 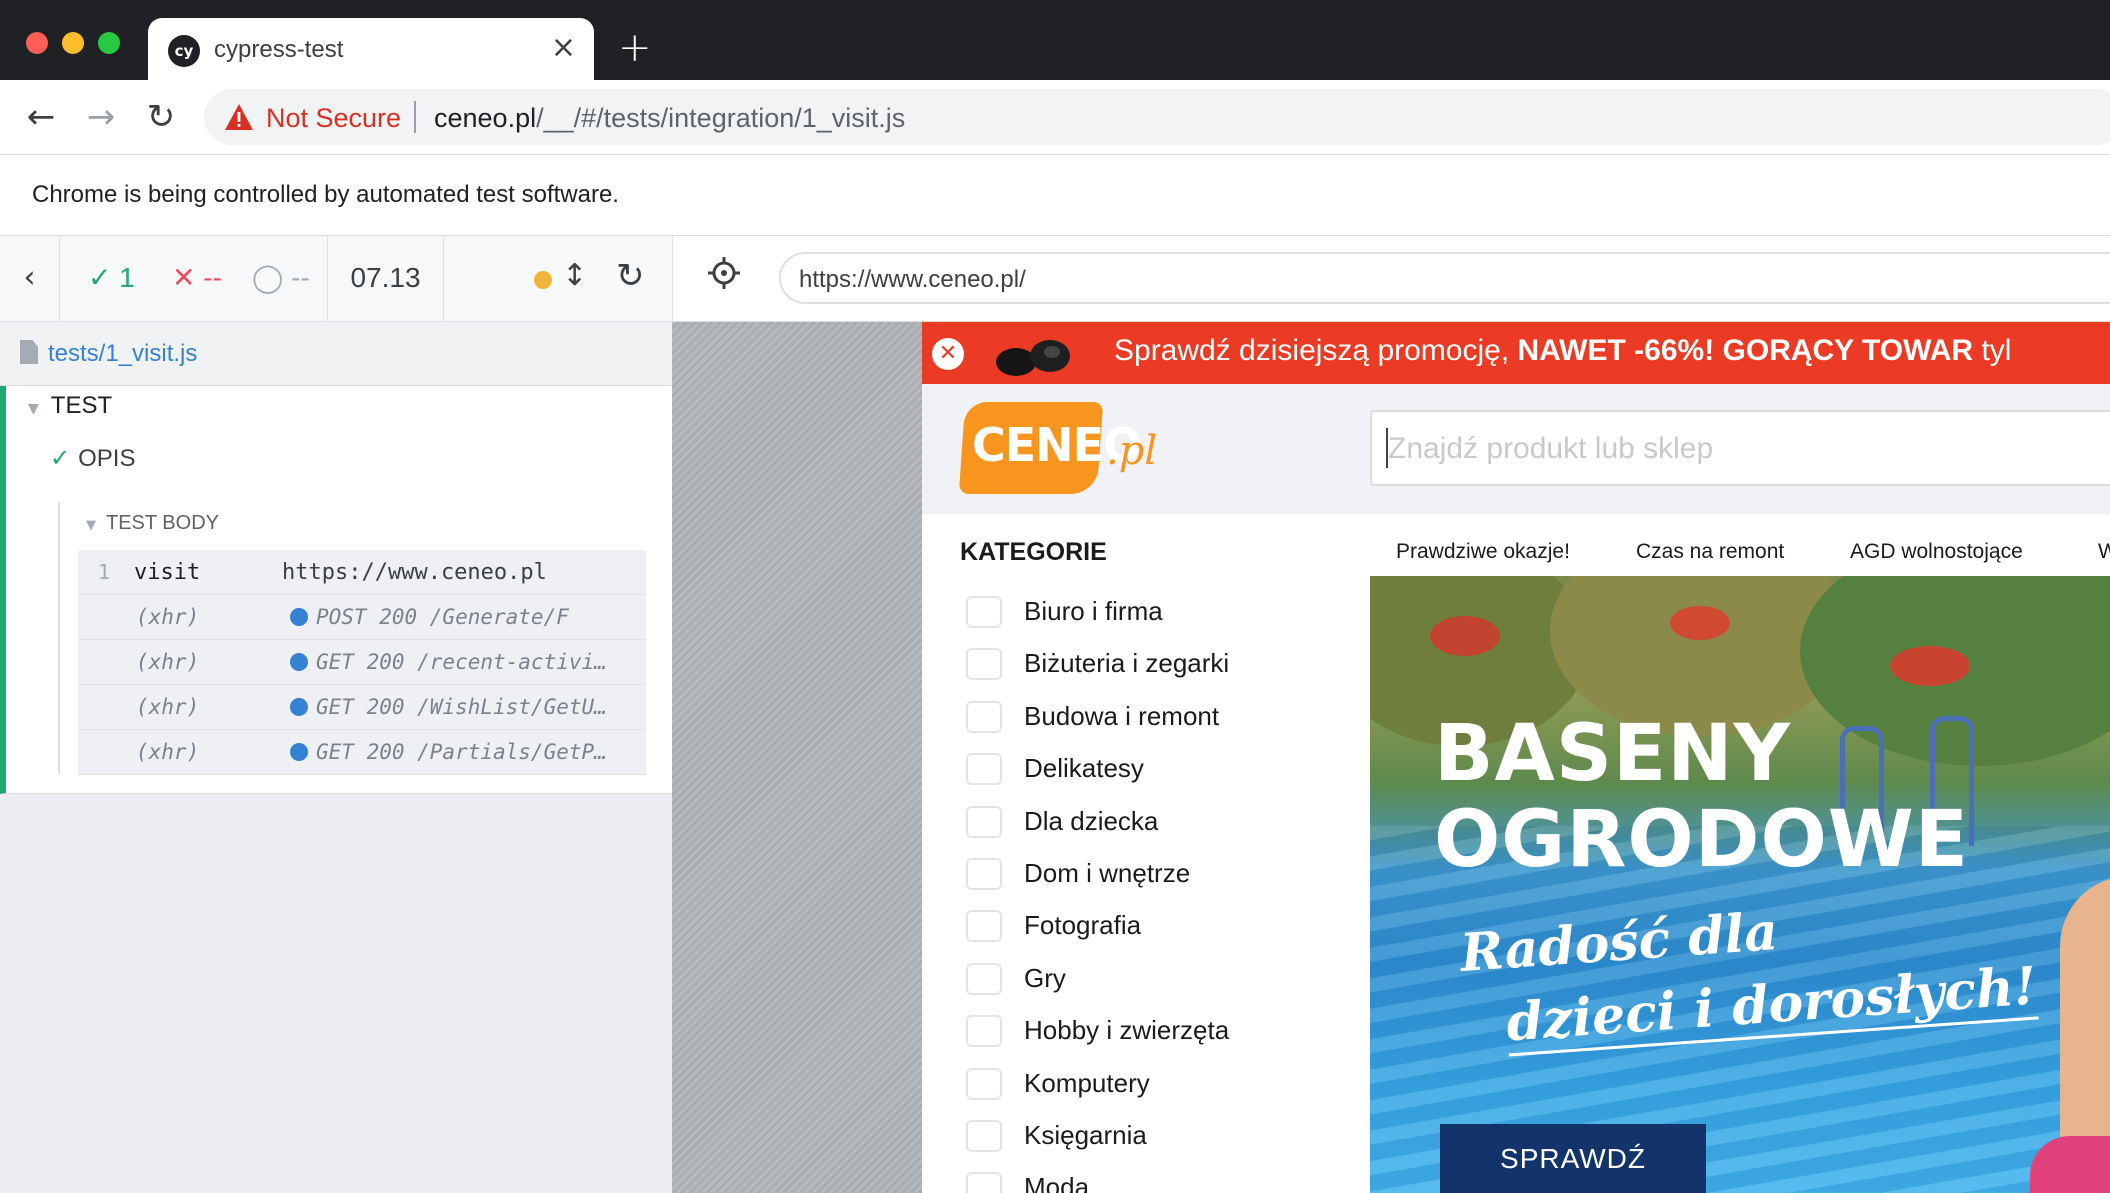 What do you see at coordinates (1116, 1086) in the screenshot?
I see `category-item: Komputery` at bounding box center [1116, 1086].